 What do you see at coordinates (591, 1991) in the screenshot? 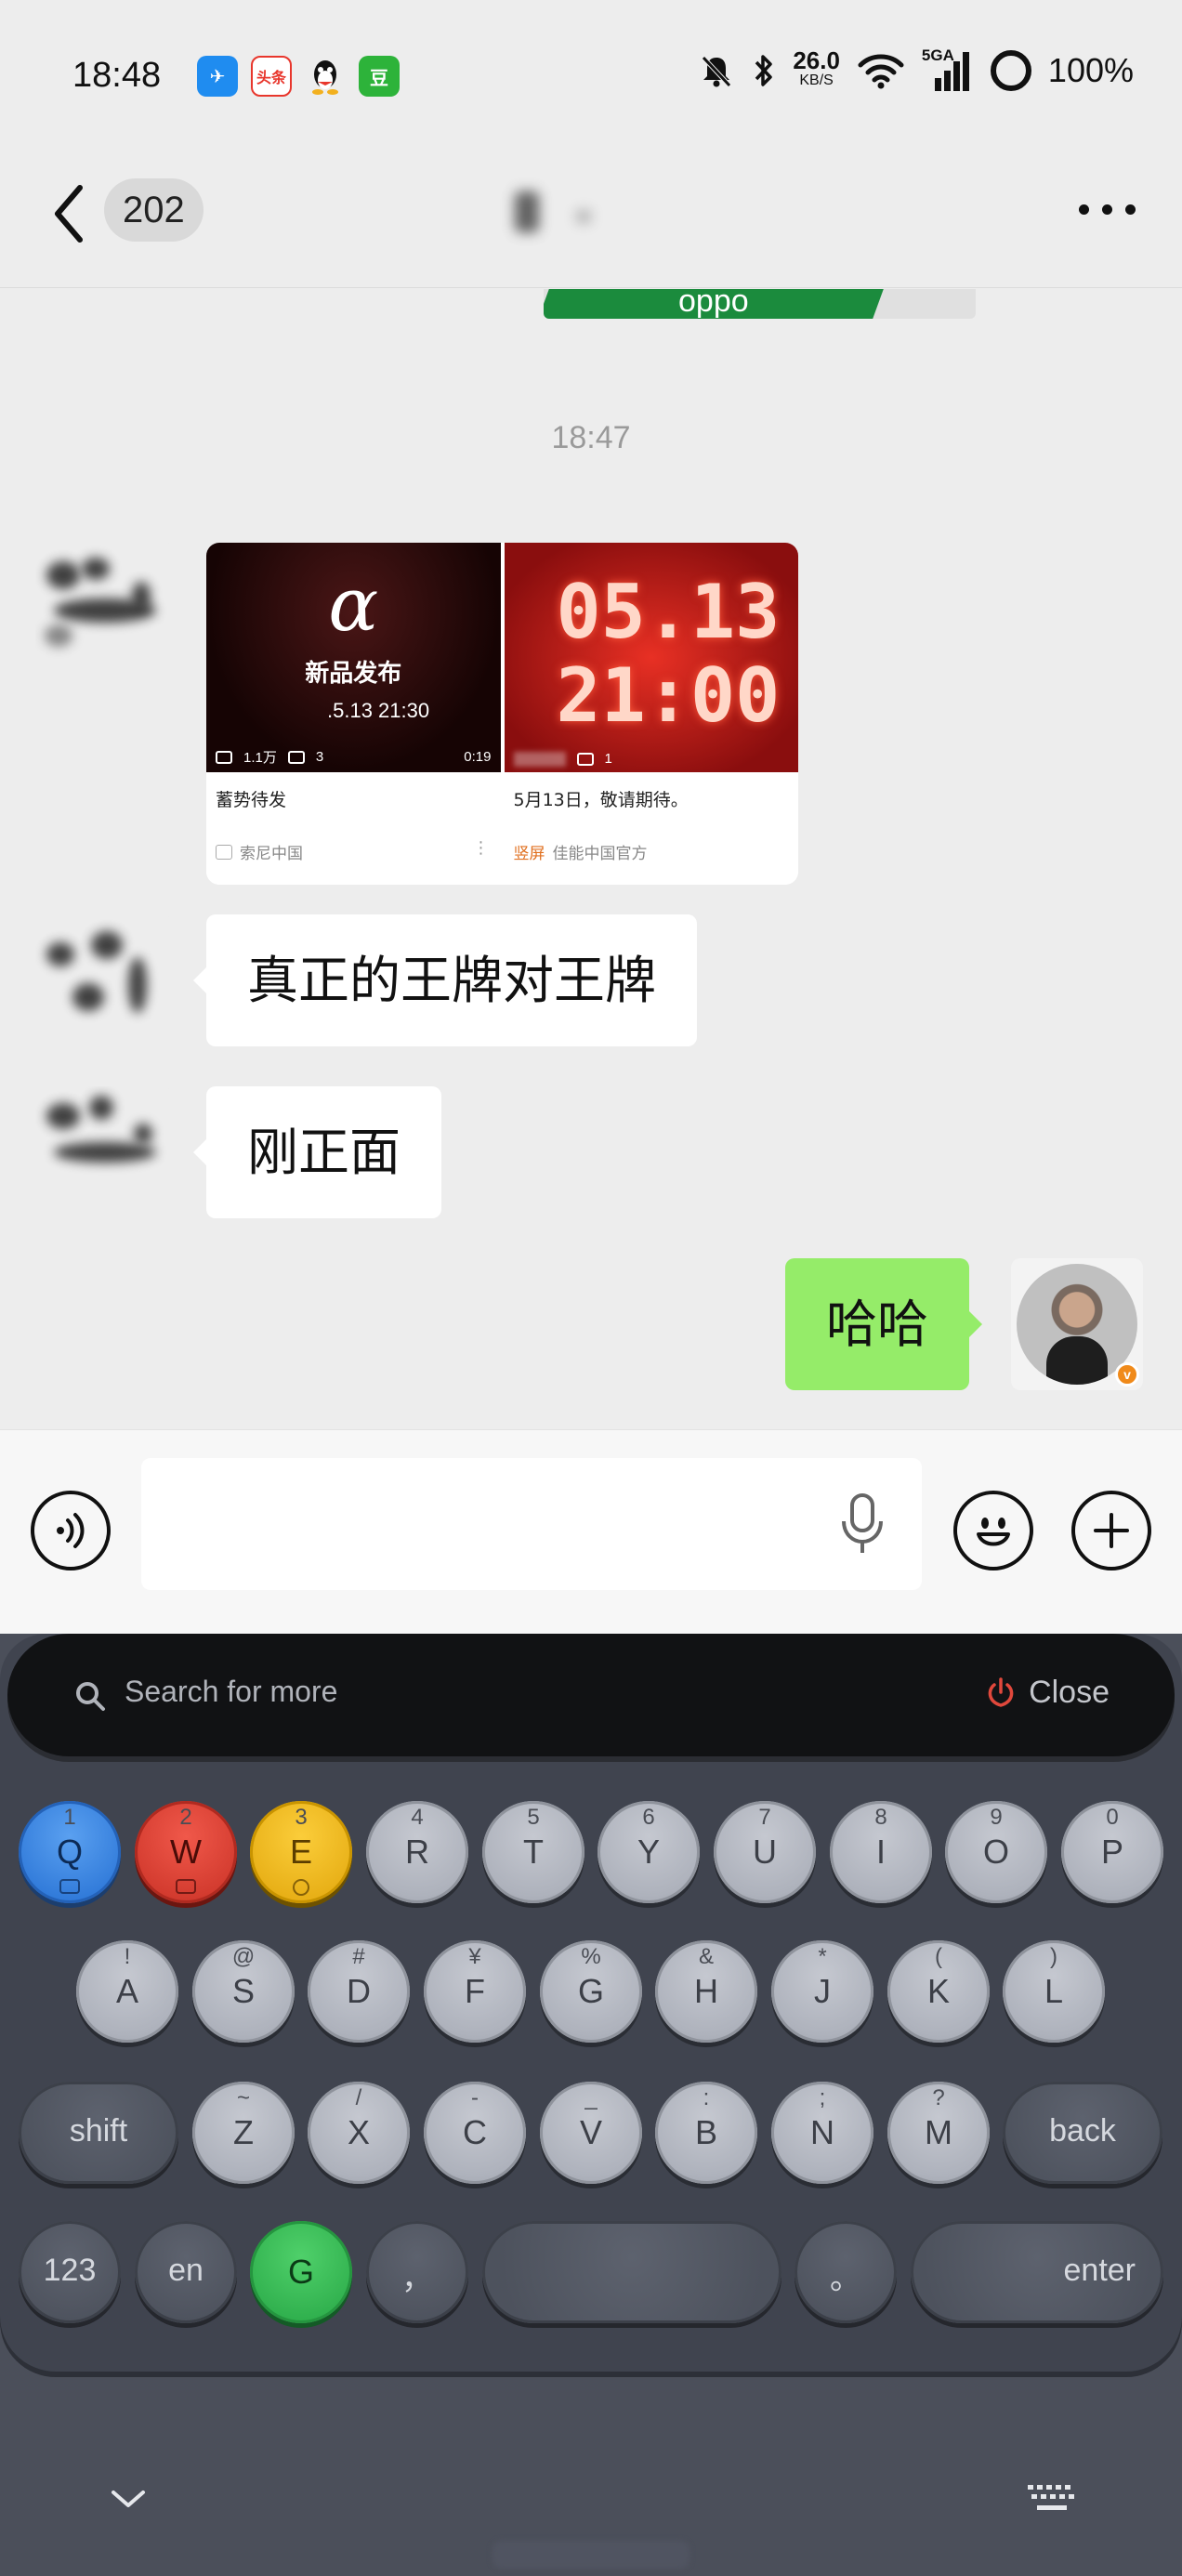
I see `key-g: % G` at bounding box center [591, 1991].